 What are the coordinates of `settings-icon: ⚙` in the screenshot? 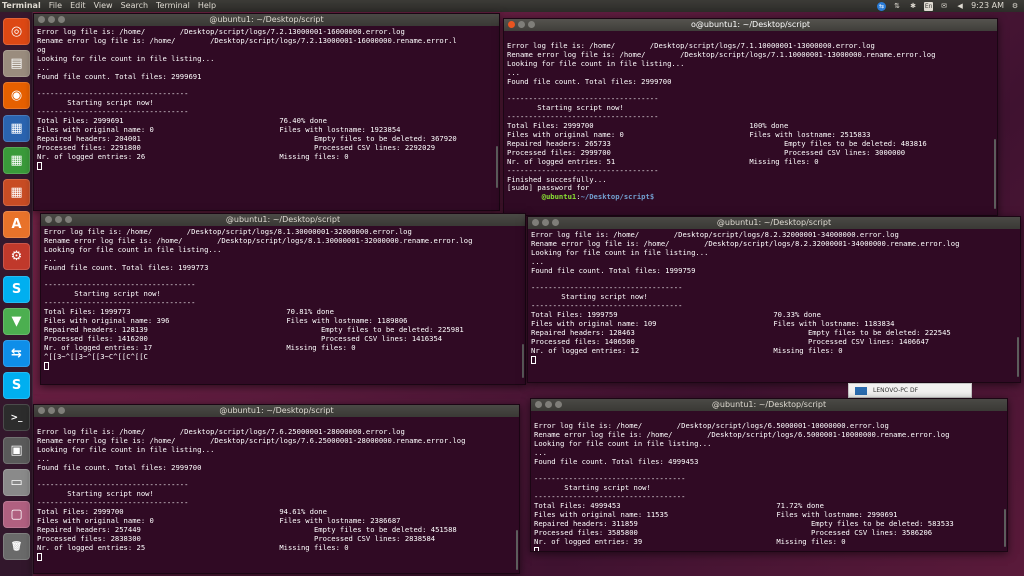 It's located at (16, 257).